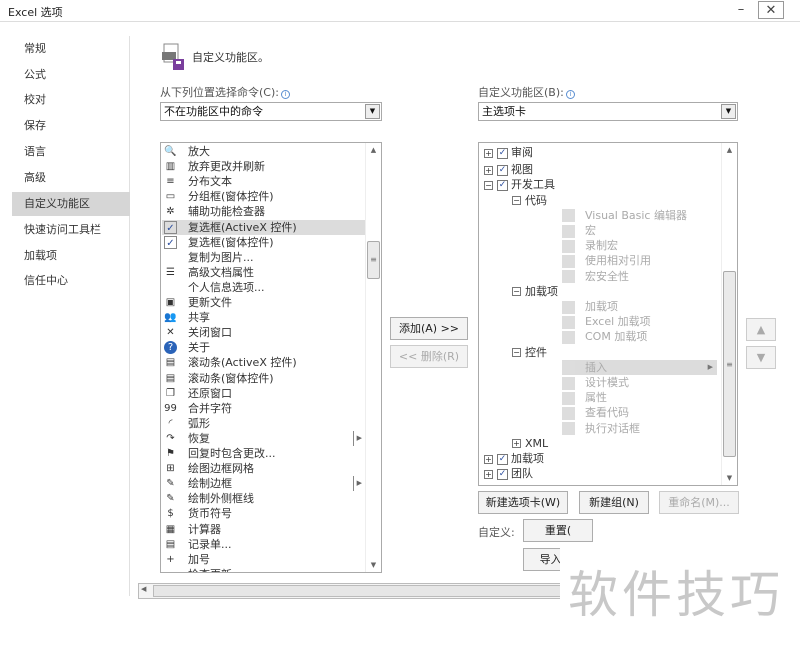  What do you see at coordinates (271, 111) in the screenshot?
I see `commands-from-combo: 不在功能区中的命令 ▼` at bounding box center [271, 111].